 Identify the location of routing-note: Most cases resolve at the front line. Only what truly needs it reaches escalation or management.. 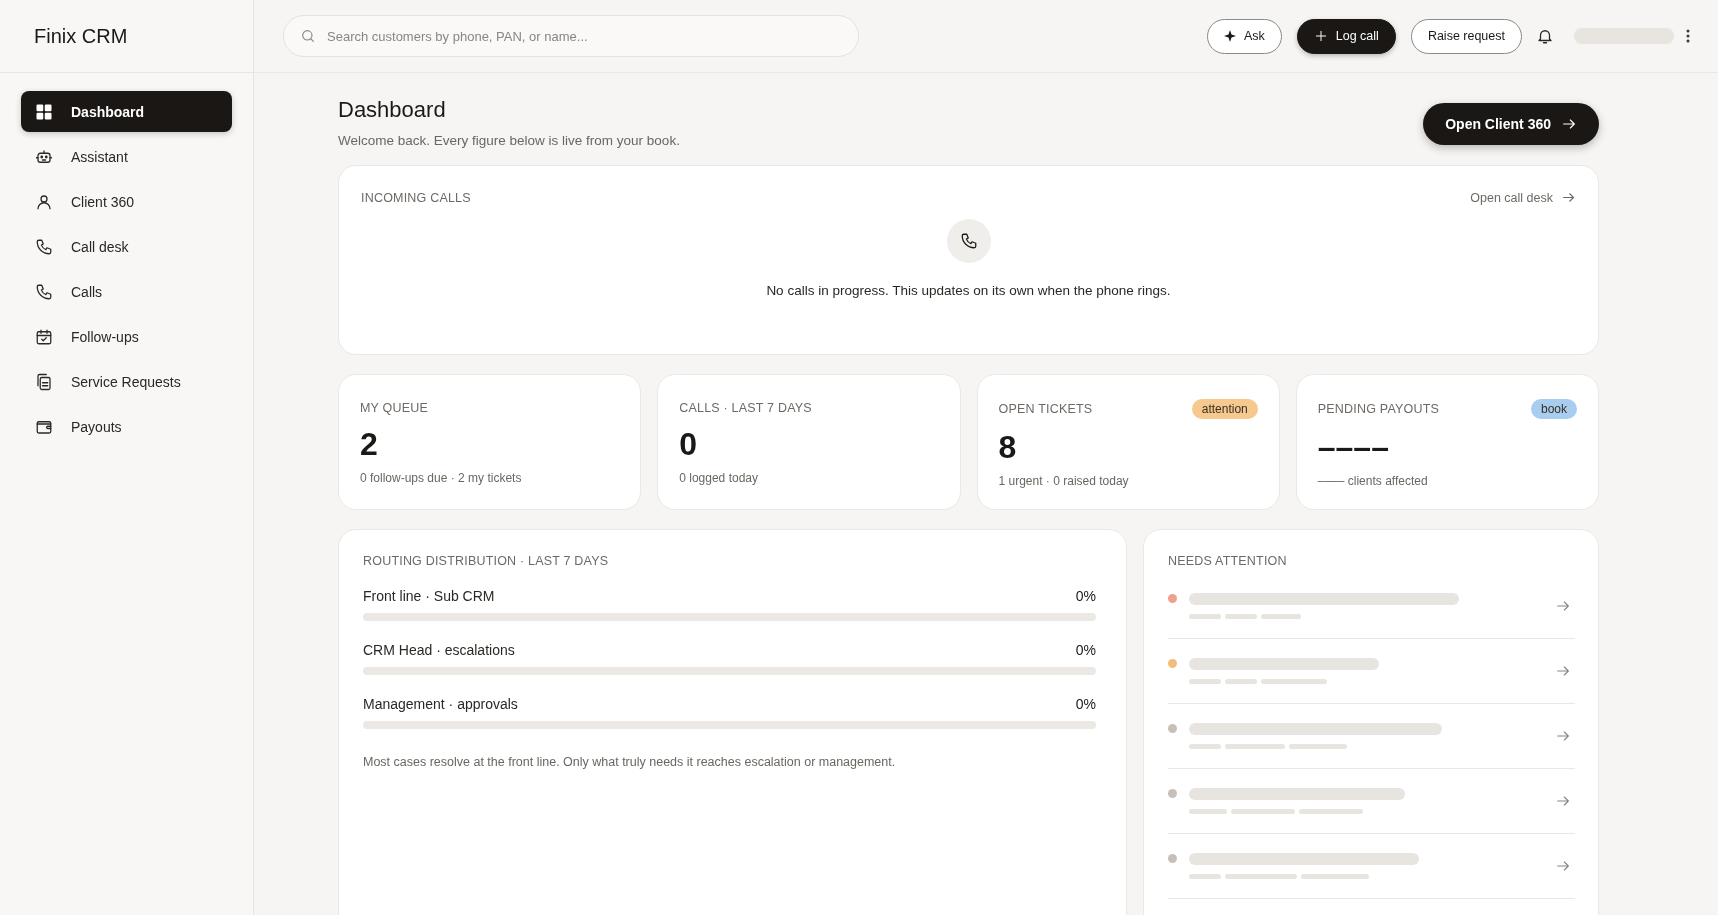
(630, 762).